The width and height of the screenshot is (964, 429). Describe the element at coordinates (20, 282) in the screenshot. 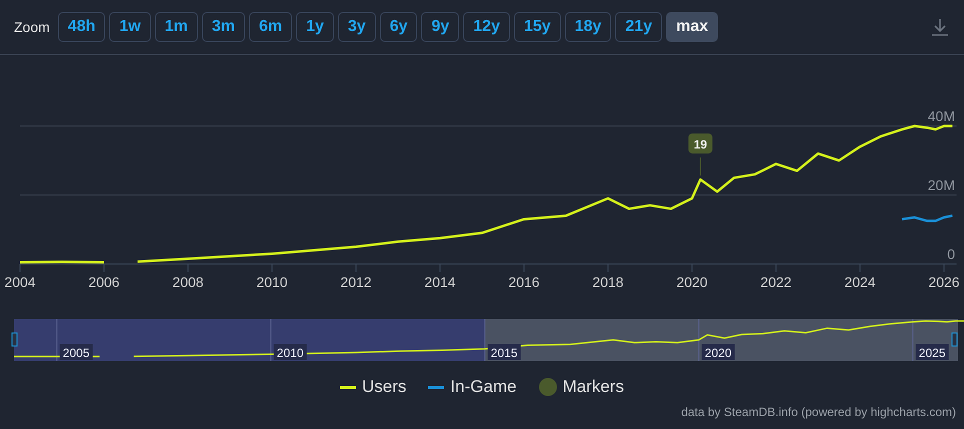

I see `x-axis-label: 2004` at that location.